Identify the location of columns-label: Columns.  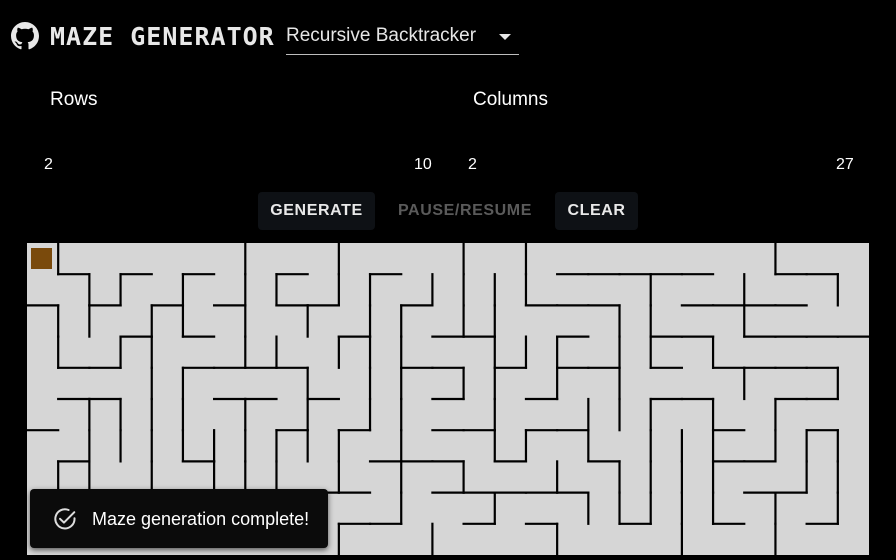
(510, 99).